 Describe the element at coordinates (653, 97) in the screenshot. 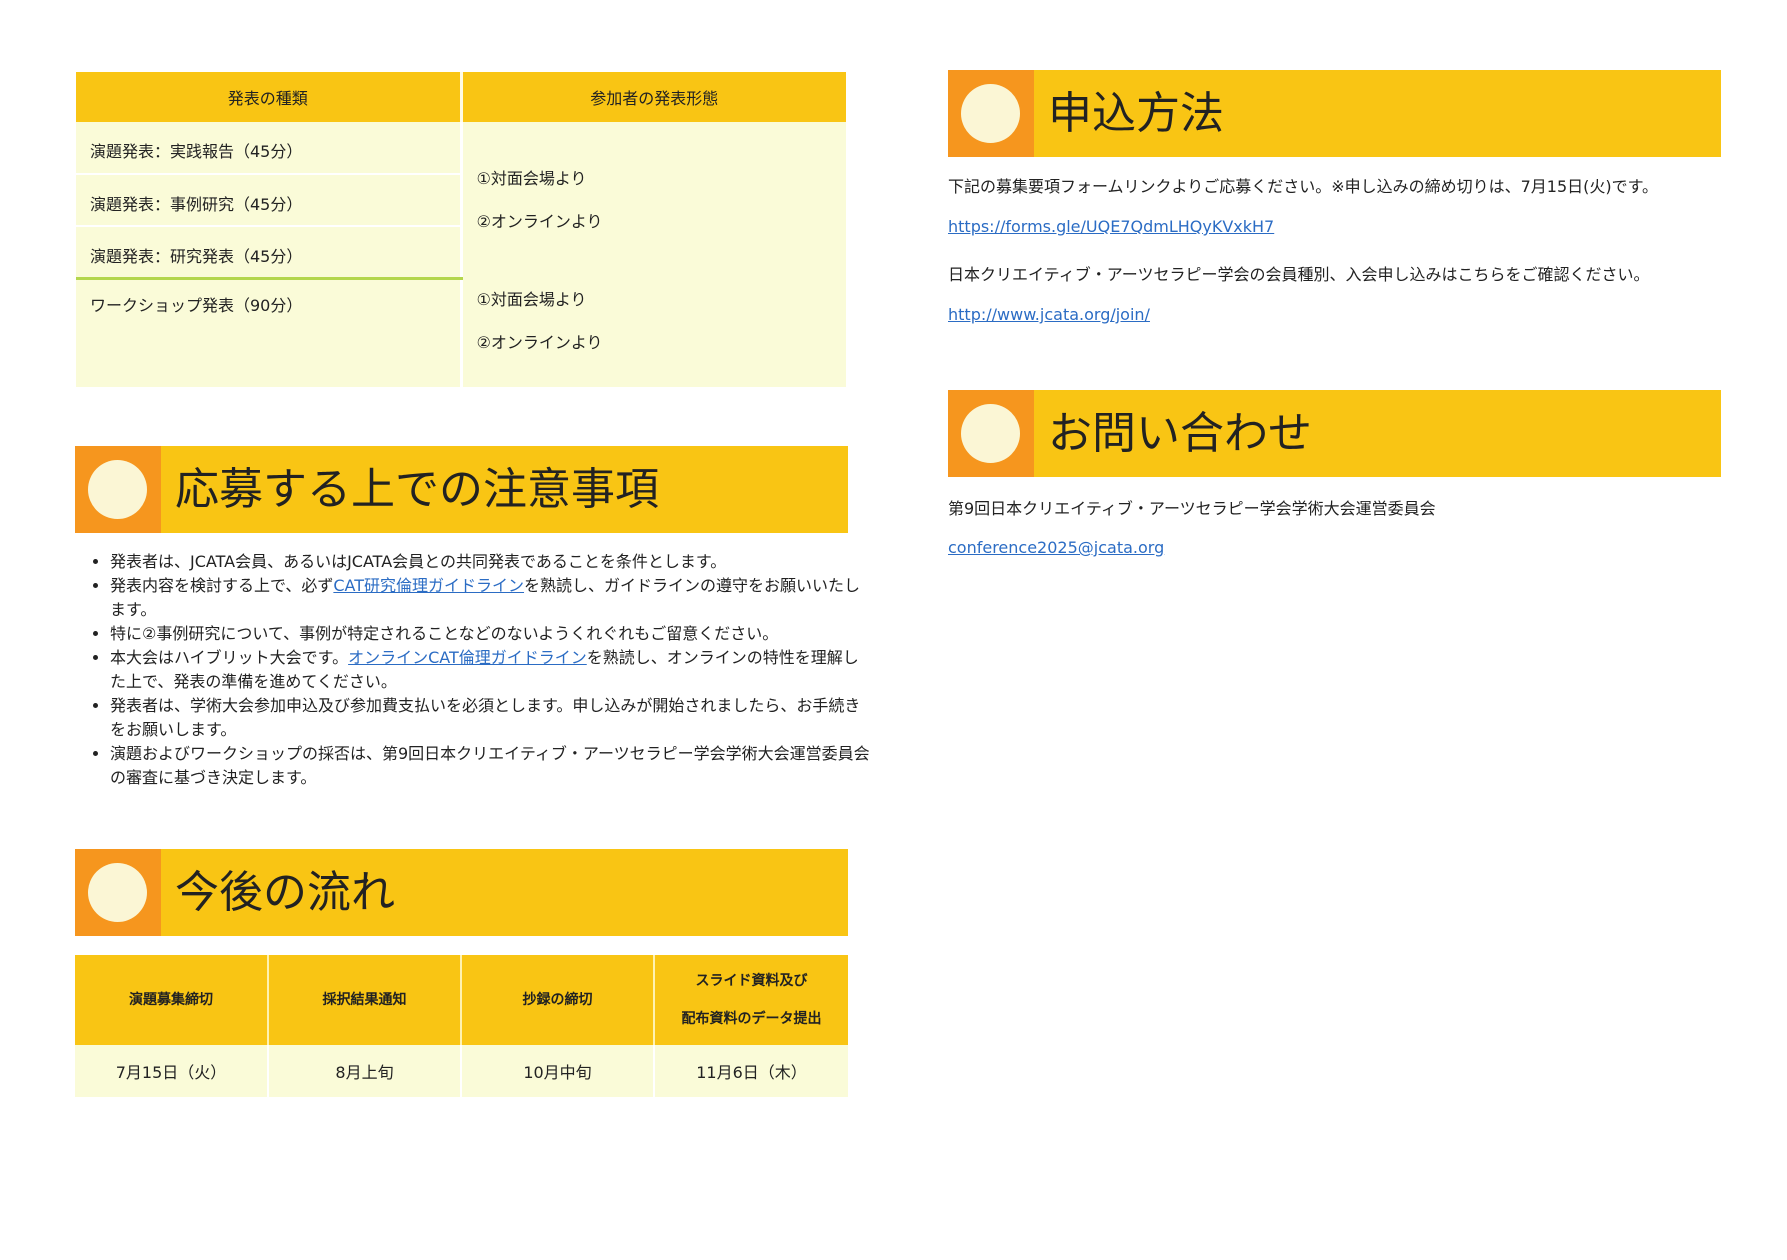

I see `header-presentation-format: 参加者の発表形態` at that location.